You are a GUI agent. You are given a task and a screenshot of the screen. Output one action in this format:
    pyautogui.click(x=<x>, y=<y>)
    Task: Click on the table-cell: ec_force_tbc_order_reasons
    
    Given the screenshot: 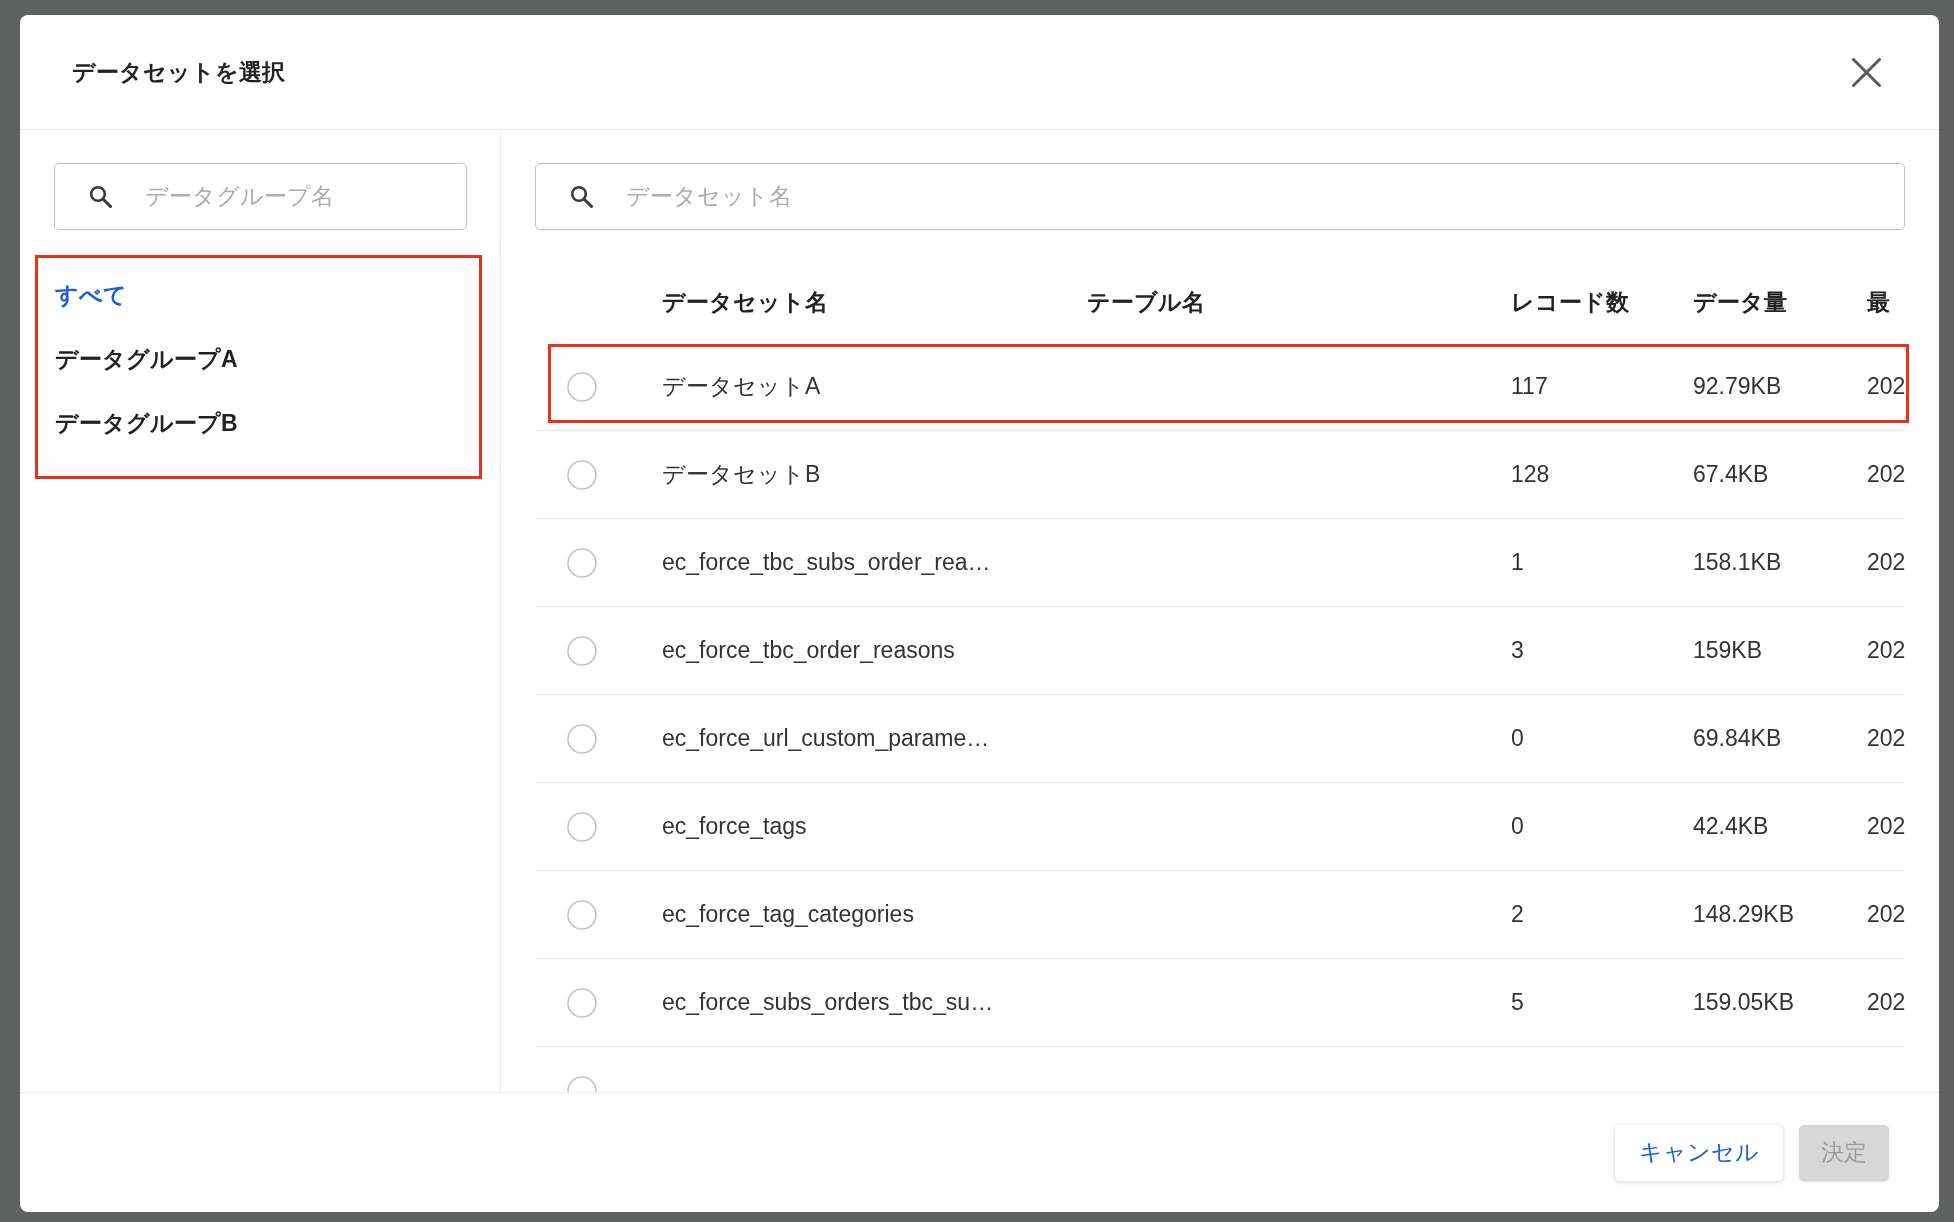 What is the action you would take?
    pyautogui.click(x=808, y=650)
    